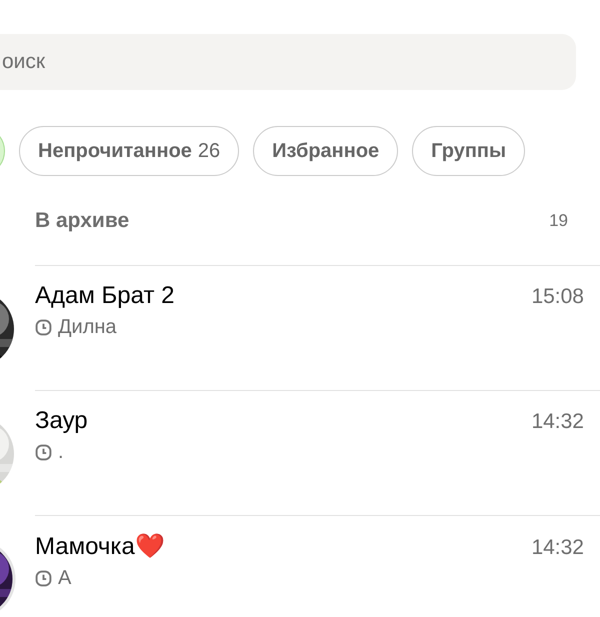  Describe the element at coordinates (288, 62) in the screenshot. I see `search-field: оиск` at that location.